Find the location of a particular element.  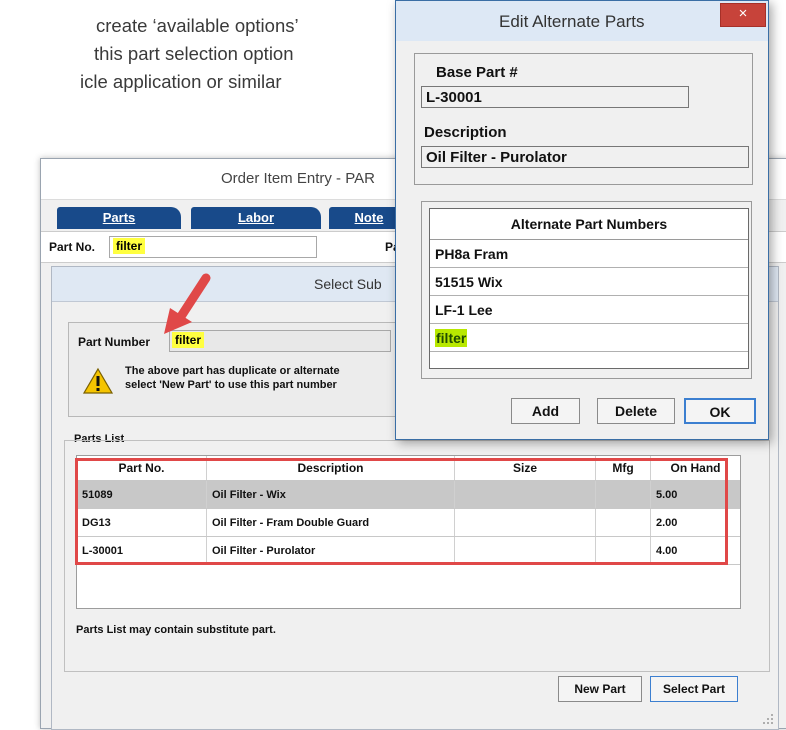

tab-parts: Parts is located at coordinates (119, 218).